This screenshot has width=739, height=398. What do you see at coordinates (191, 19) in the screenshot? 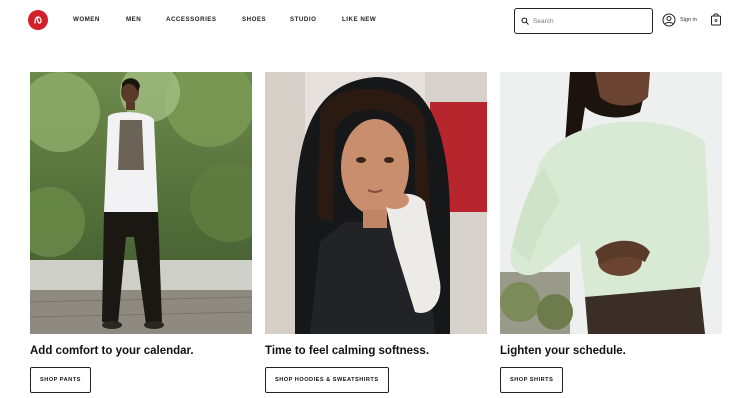
I see `nav-item-accessories: ACCESSORIES` at bounding box center [191, 19].